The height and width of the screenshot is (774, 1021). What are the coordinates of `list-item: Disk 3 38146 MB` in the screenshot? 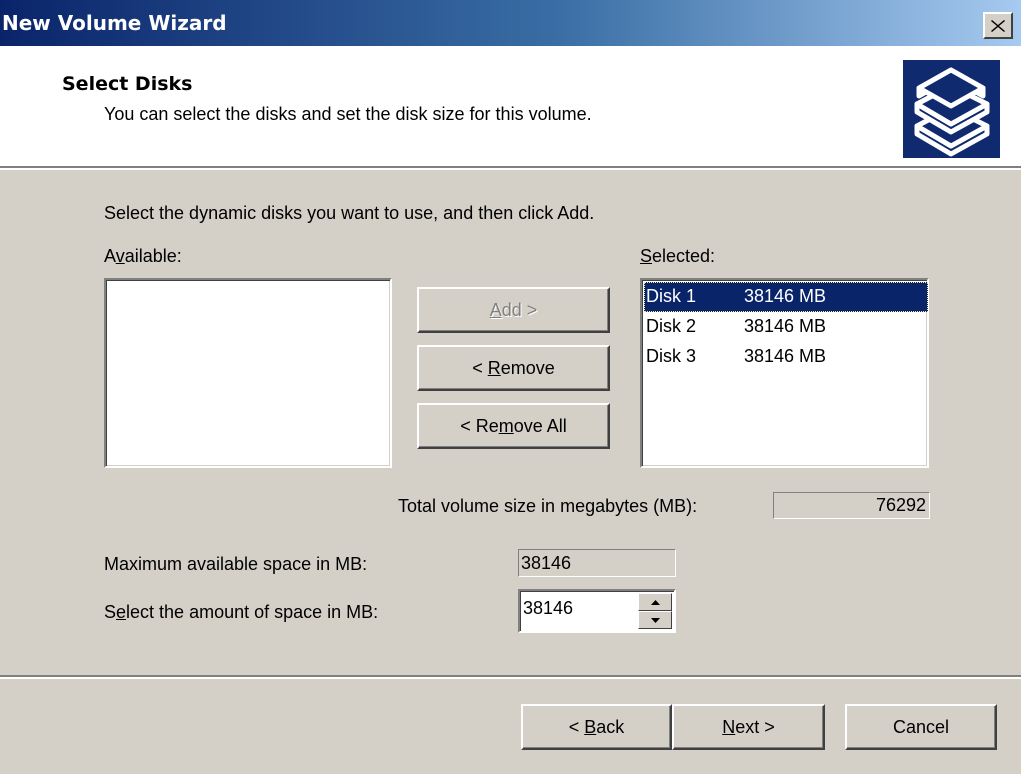 It's located at (786, 357).